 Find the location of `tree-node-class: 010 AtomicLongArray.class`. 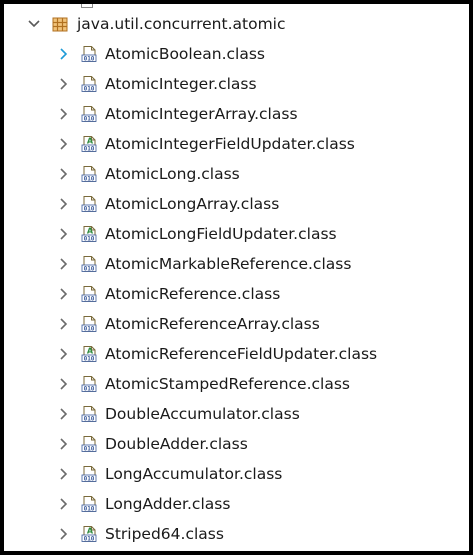

tree-node-class: 010 AtomicLongArray.class is located at coordinates (236, 204).